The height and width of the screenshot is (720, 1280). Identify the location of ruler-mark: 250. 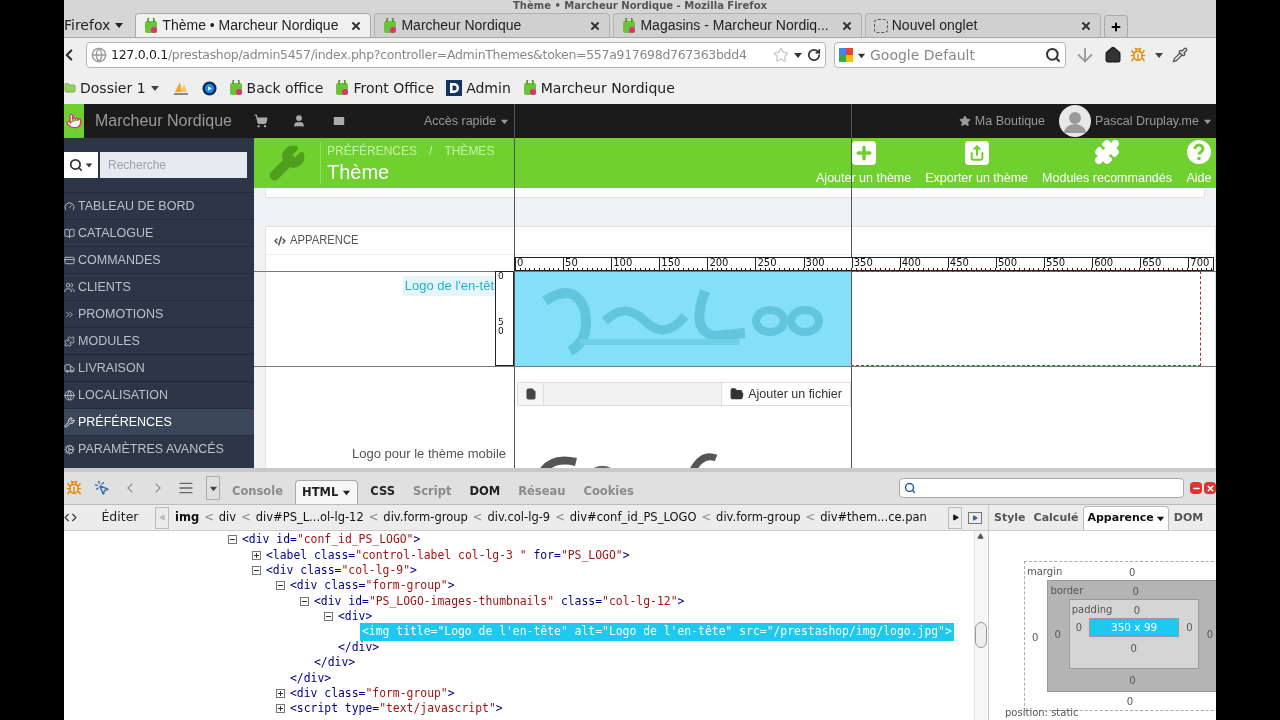
(779, 263).